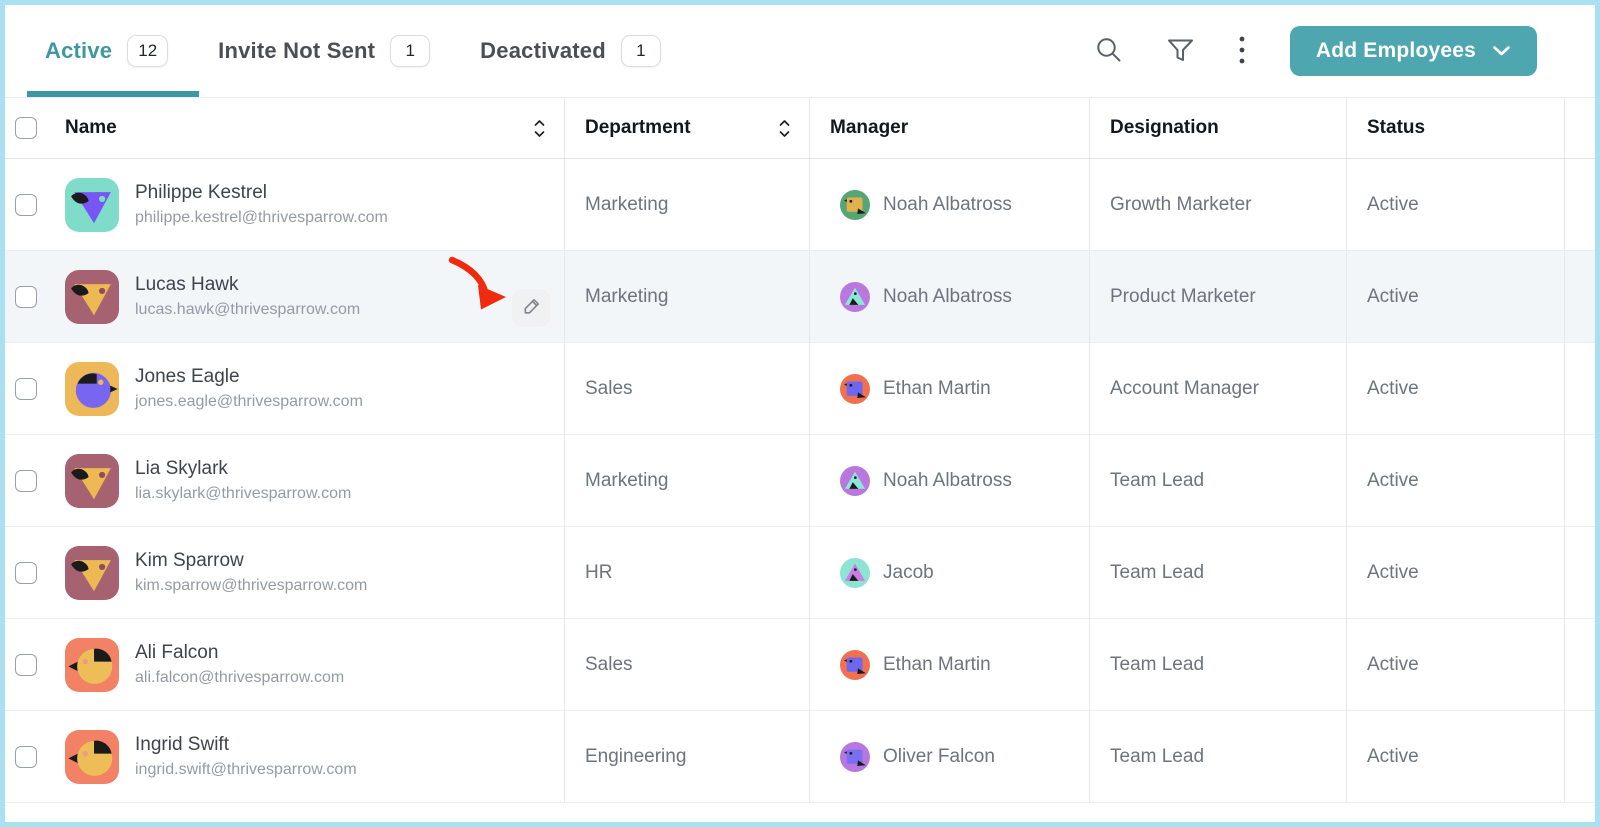 The image size is (1600, 827). Describe the element at coordinates (478, 285) in the screenshot. I see `callout-arrow` at that location.